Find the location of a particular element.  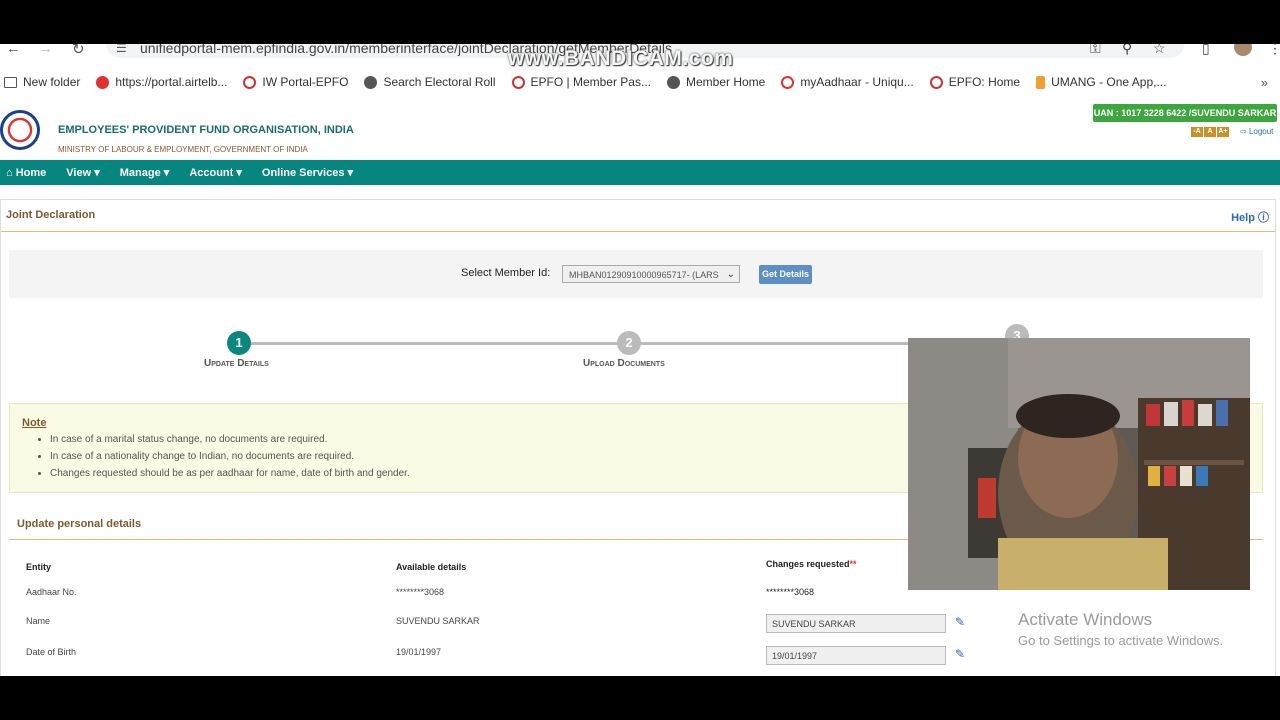

profile-avatar is located at coordinates (1243, 50).